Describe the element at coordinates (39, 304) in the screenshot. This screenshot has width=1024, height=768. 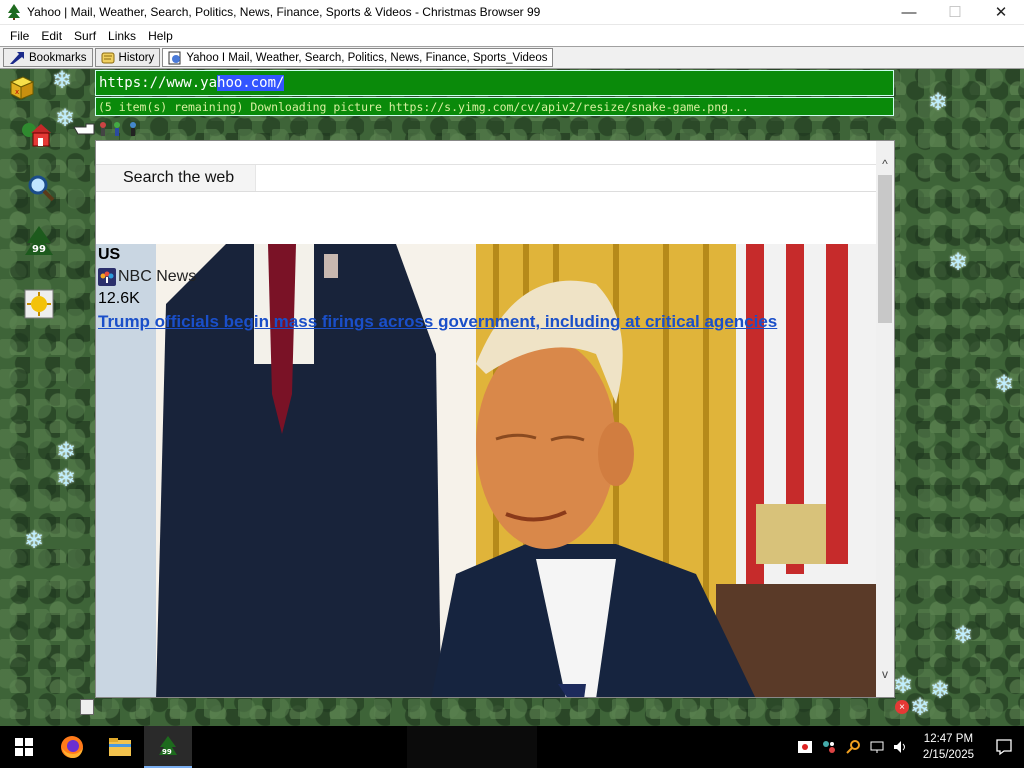
I see `sun-icon` at that location.